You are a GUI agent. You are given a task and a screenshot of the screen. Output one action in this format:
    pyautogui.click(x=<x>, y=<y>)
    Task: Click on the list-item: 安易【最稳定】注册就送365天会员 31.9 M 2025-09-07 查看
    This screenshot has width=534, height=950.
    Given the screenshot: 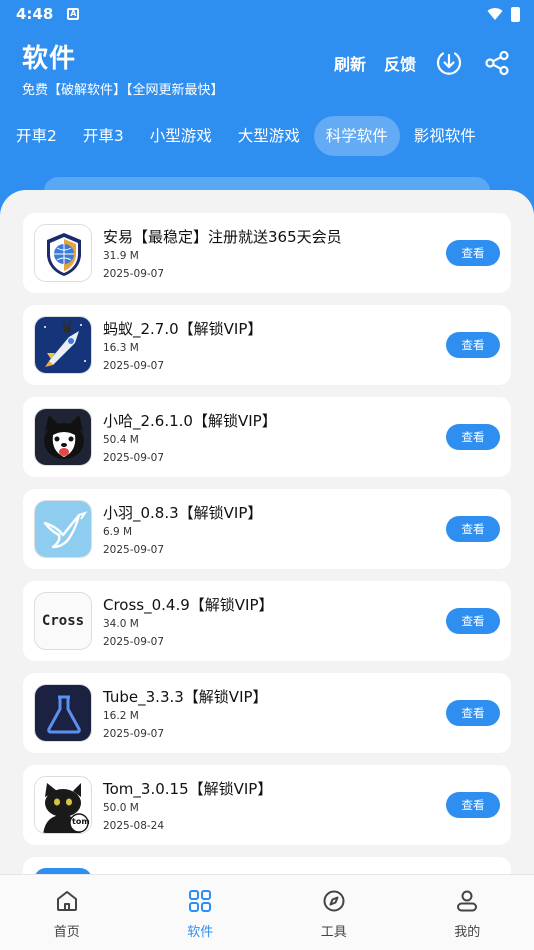 What is the action you would take?
    pyautogui.click(x=267, y=253)
    